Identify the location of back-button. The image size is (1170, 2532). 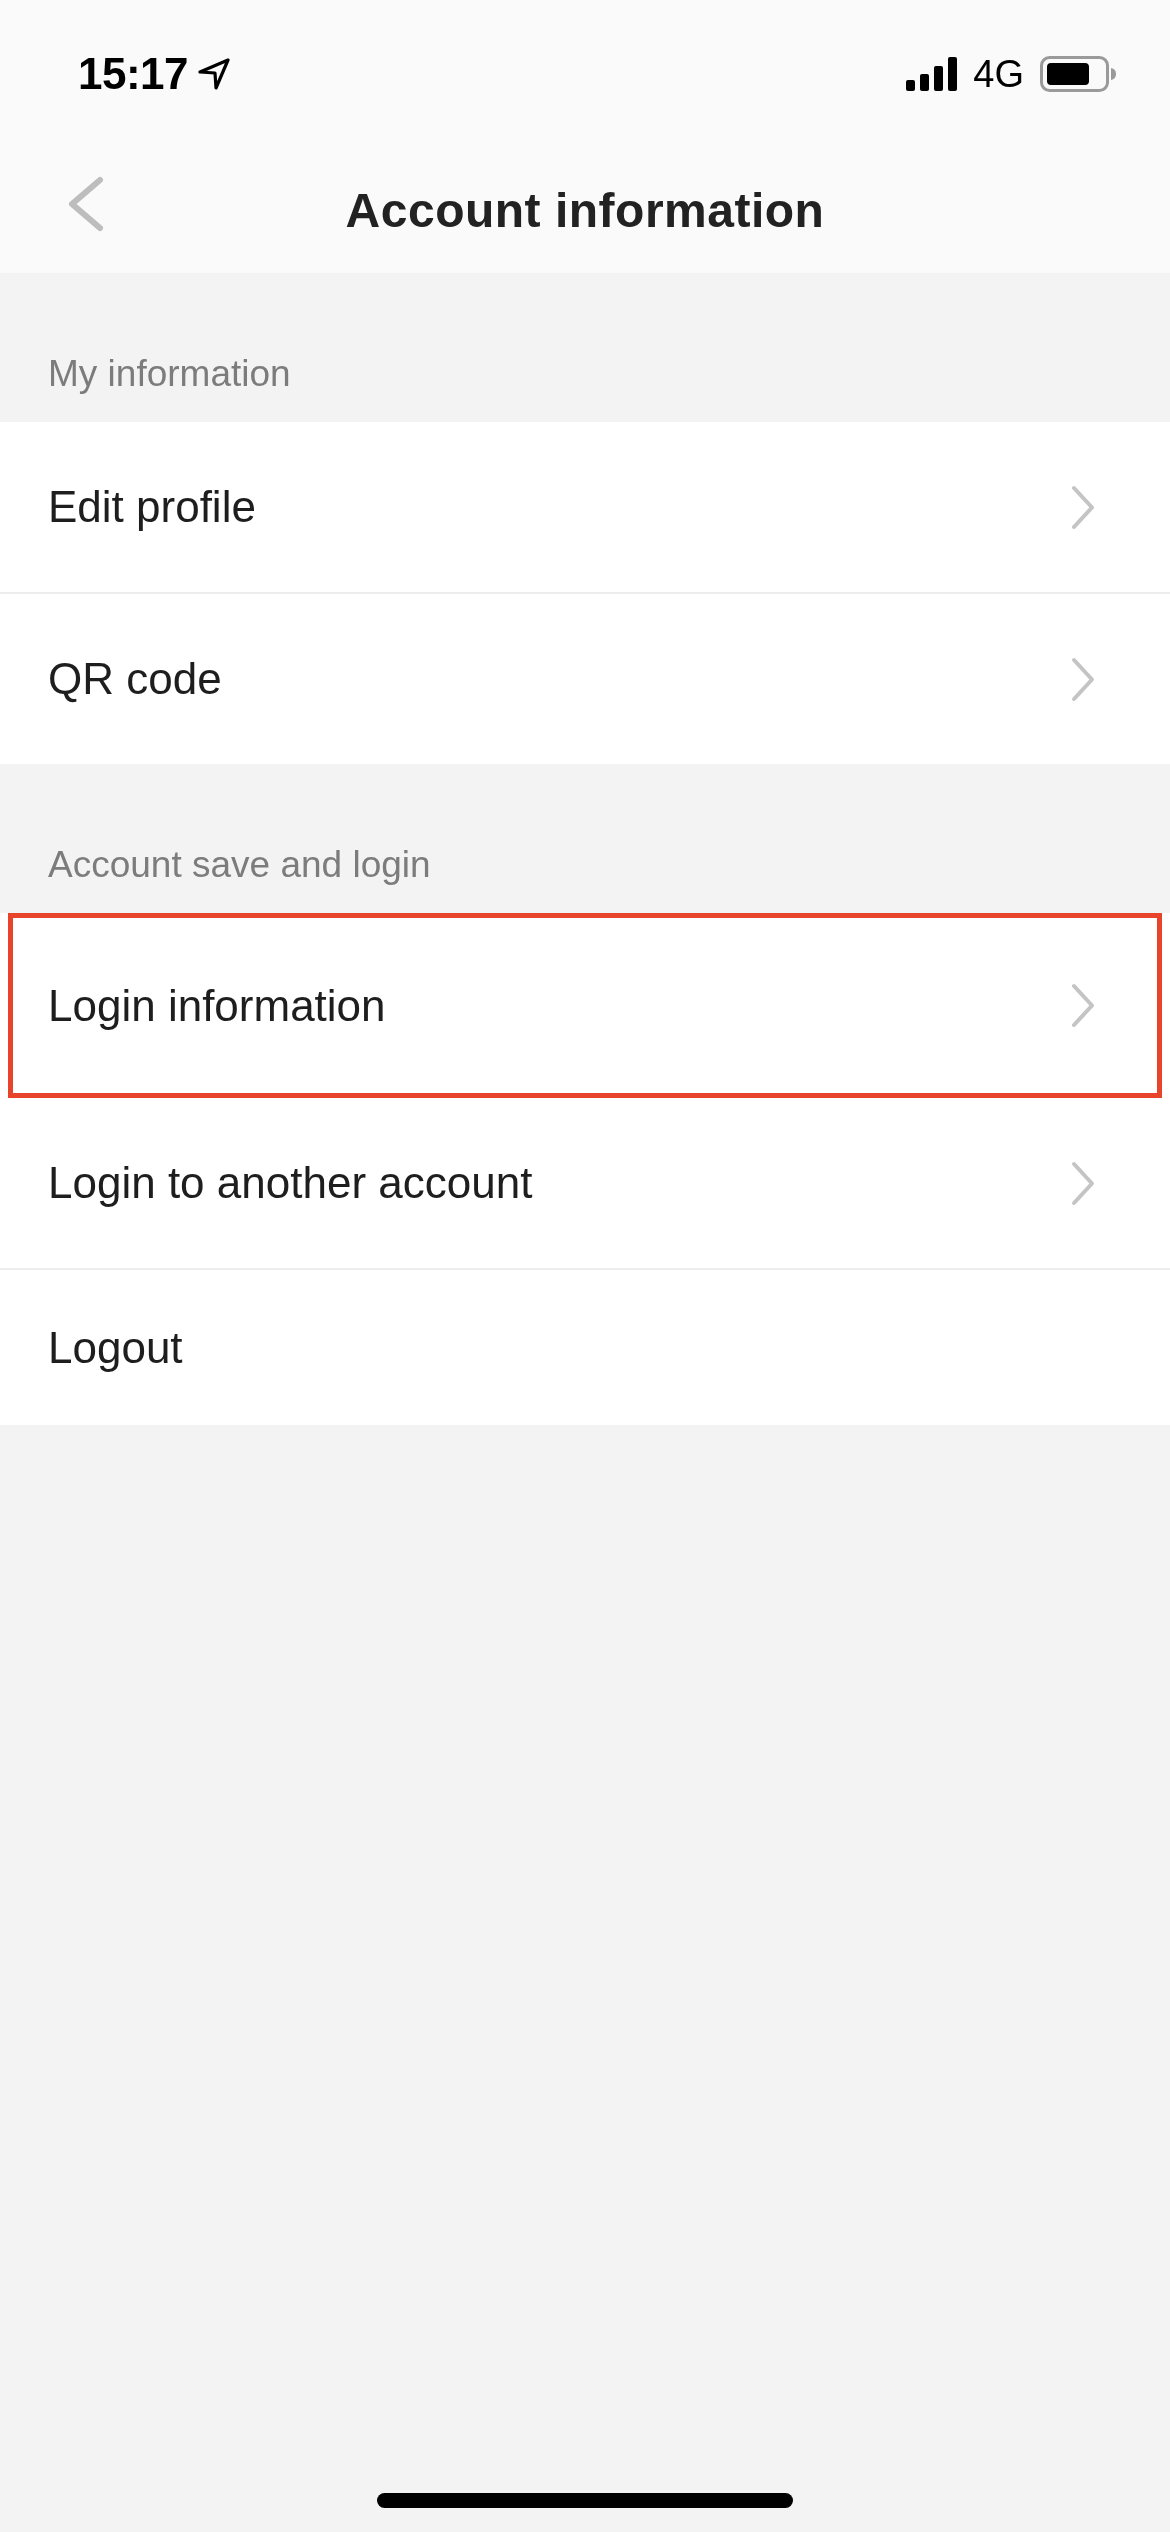
(85, 204).